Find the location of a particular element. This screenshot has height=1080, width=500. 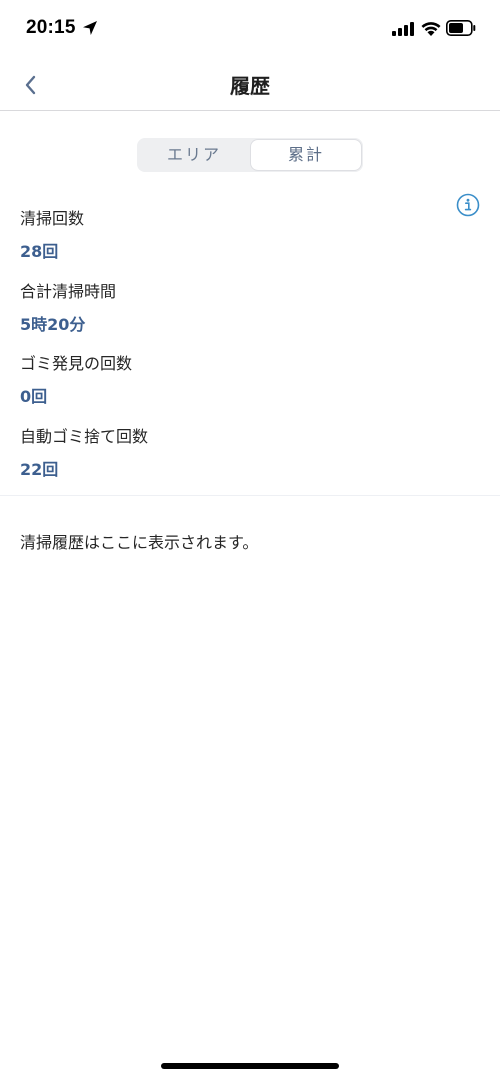

cellular-signal-icon is located at coordinates (403, 29).